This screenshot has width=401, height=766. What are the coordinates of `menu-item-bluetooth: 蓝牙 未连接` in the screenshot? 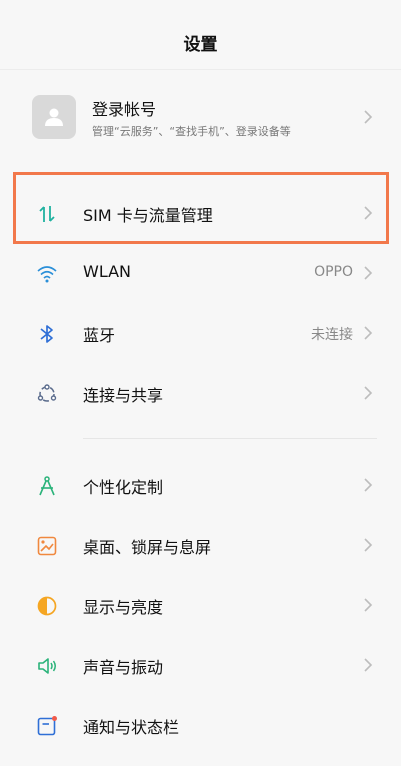 It's located at (200, 333).